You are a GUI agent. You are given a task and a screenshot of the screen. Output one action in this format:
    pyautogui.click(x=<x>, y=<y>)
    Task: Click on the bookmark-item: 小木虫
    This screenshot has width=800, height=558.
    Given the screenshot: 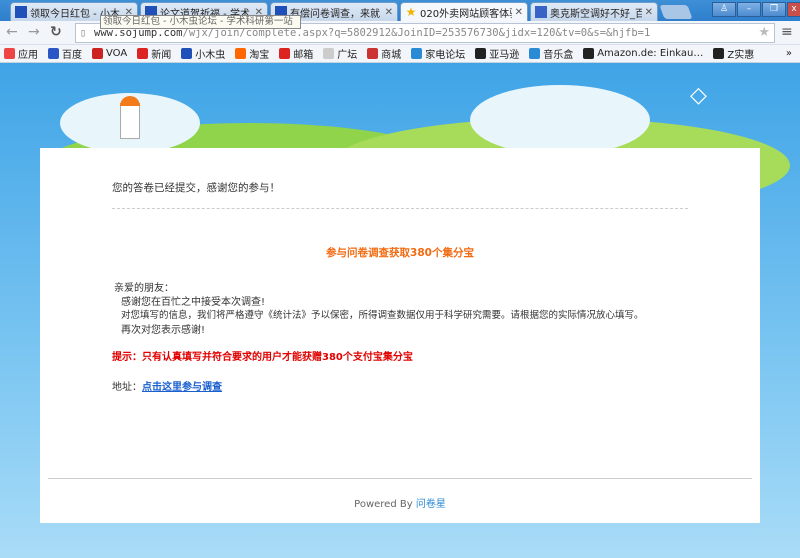 What is the action you would take?
    pyautogui.click(x=203, y=53)
    